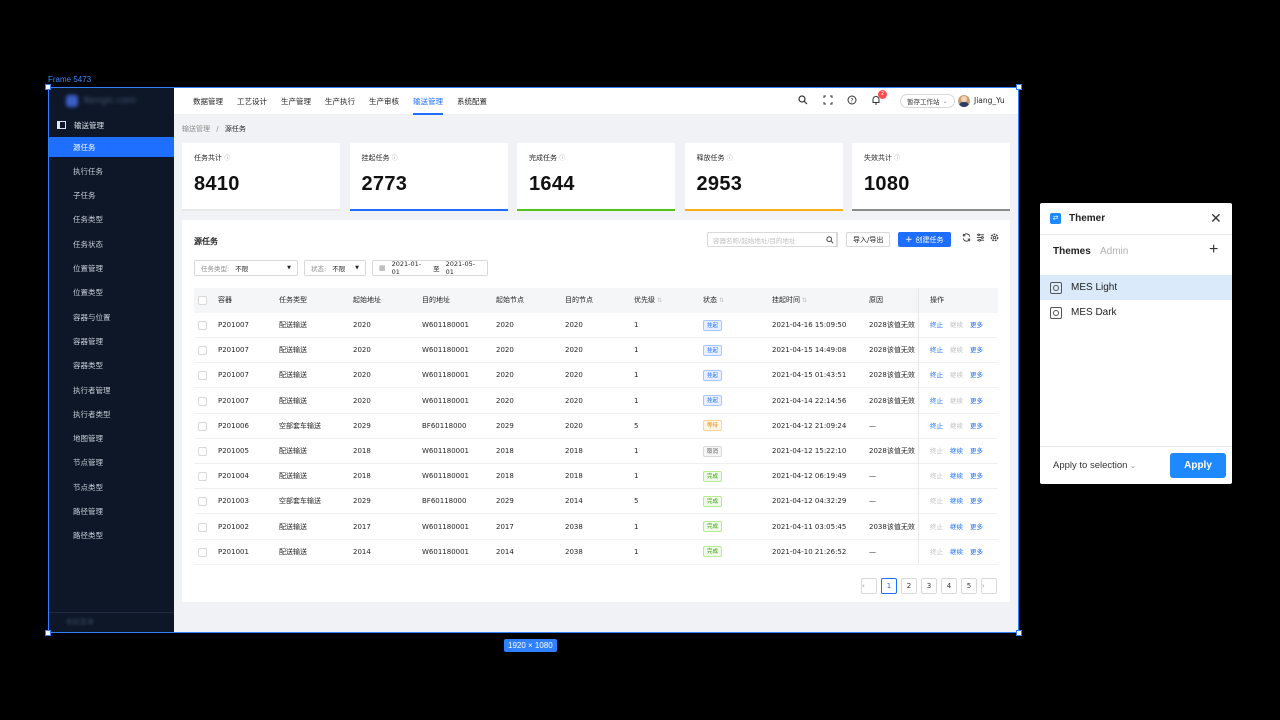 The width and height of the screenshot is (1280, 720). What do you see at coordinates (208, 101) in the screenshot?
I see `top-nav-item: 数据管理` at bounding box center [208, 101].